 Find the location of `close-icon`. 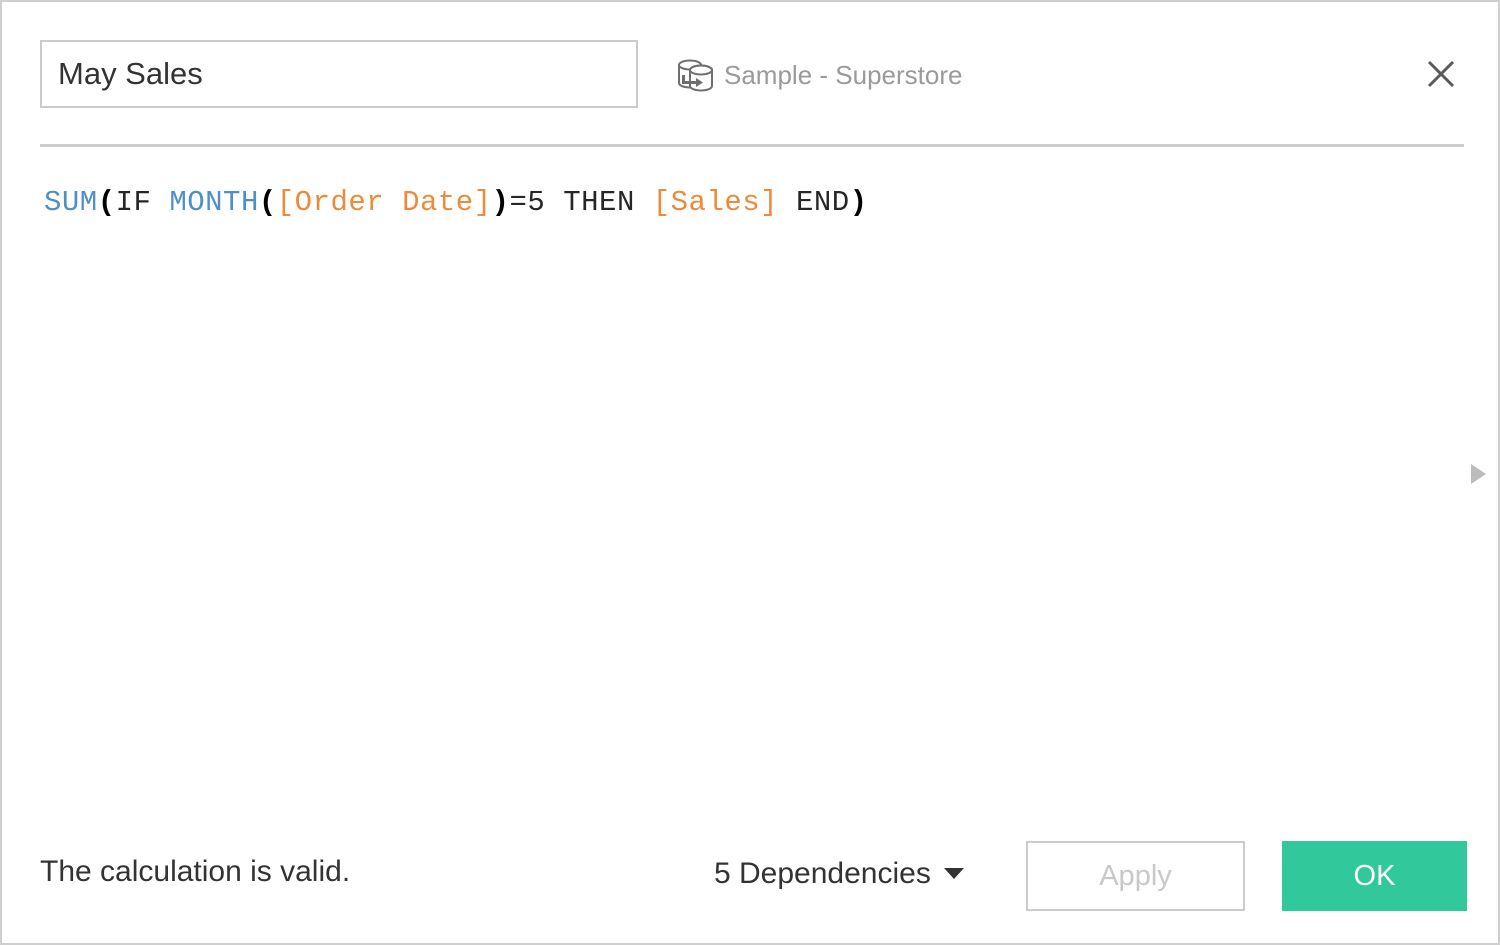

close-icon is located at coordinates (1441, 74).